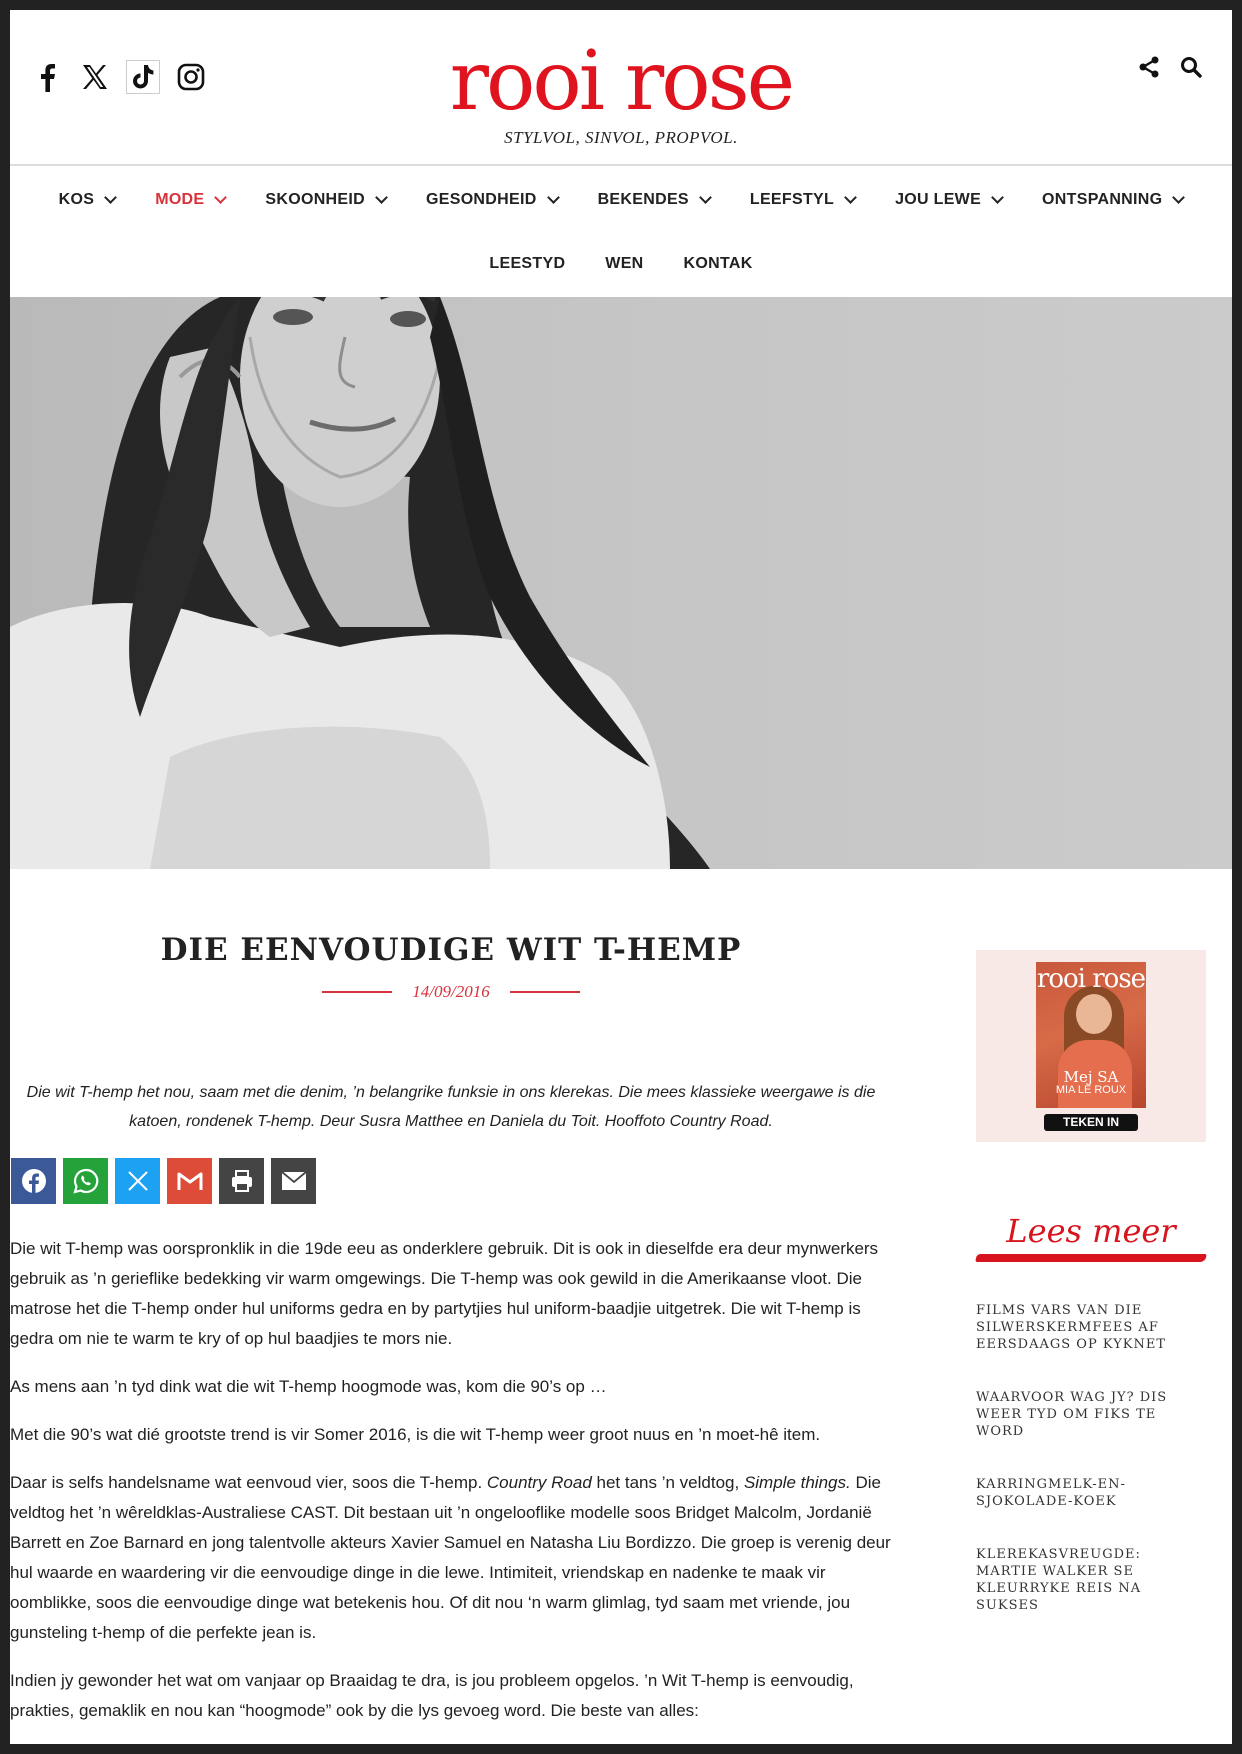 Image resolution: width=1242 pixels, height=1754 pixels. I want to click on brand-name: Country Road, so click(539, 1482).